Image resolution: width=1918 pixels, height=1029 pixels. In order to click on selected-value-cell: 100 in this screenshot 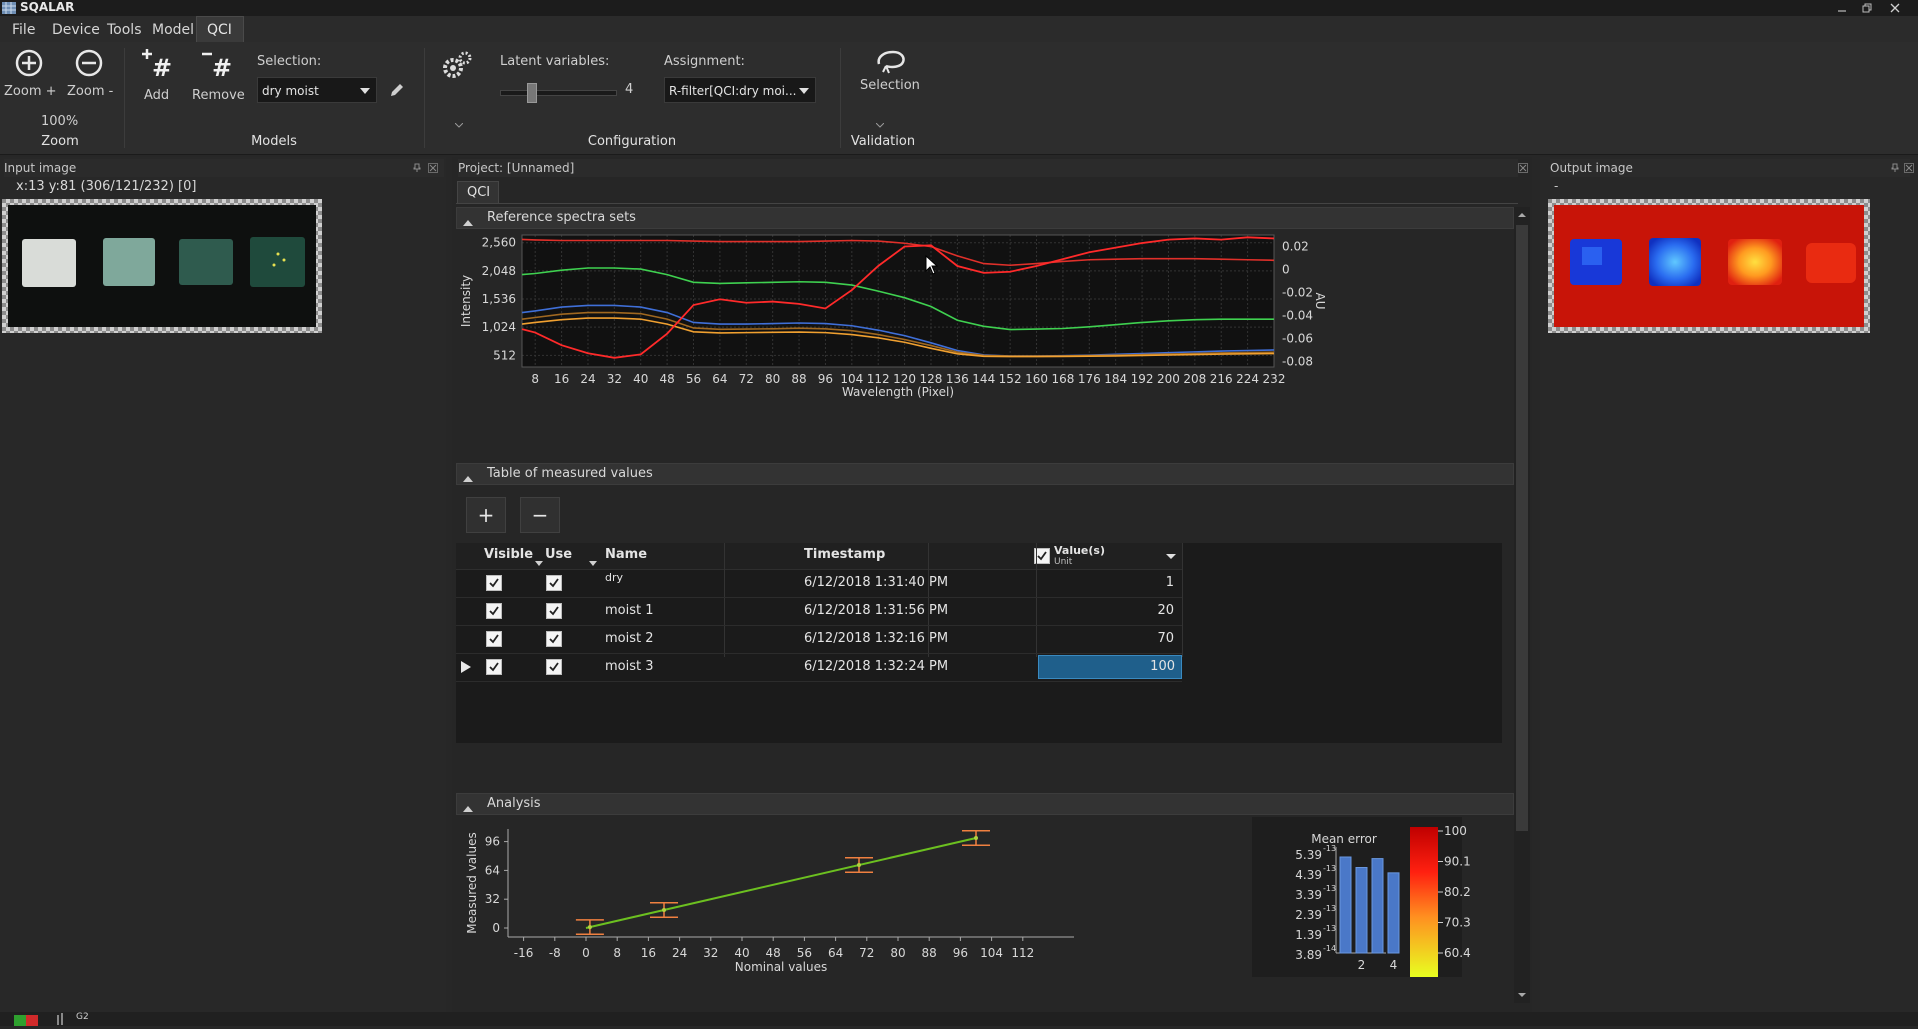, I will do `click(1110, 667)`.